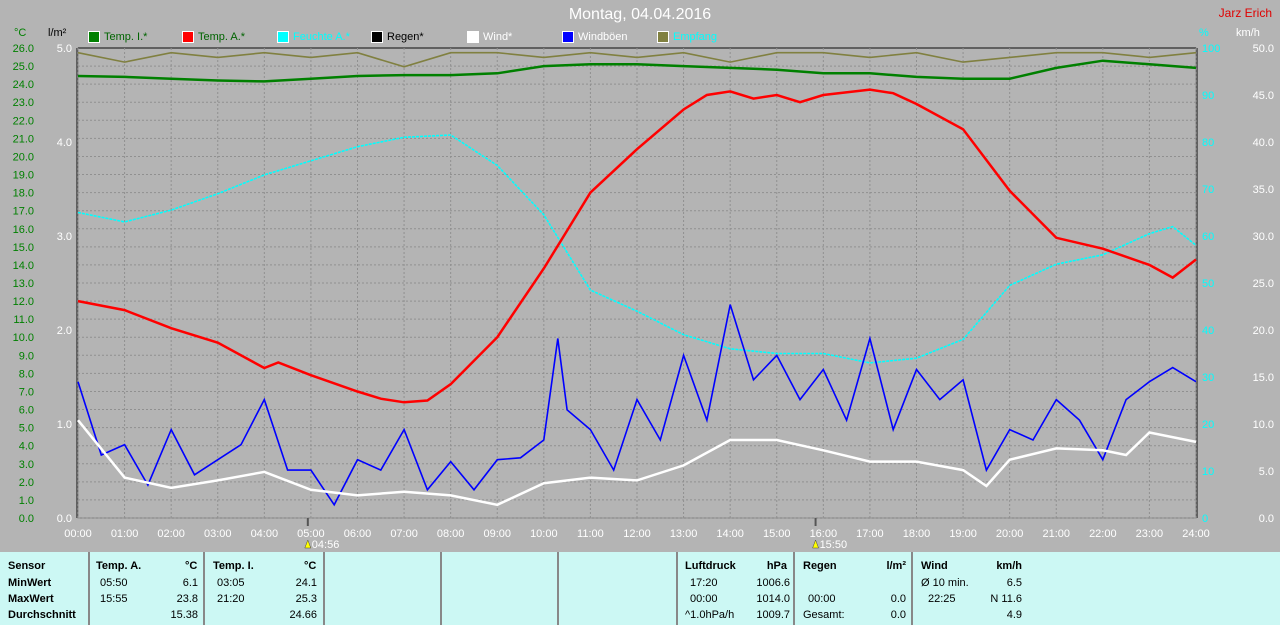  Describe the element at coordinates (1014, 615) in the screenshot. I see `wind-avg: 4.9` at that location.